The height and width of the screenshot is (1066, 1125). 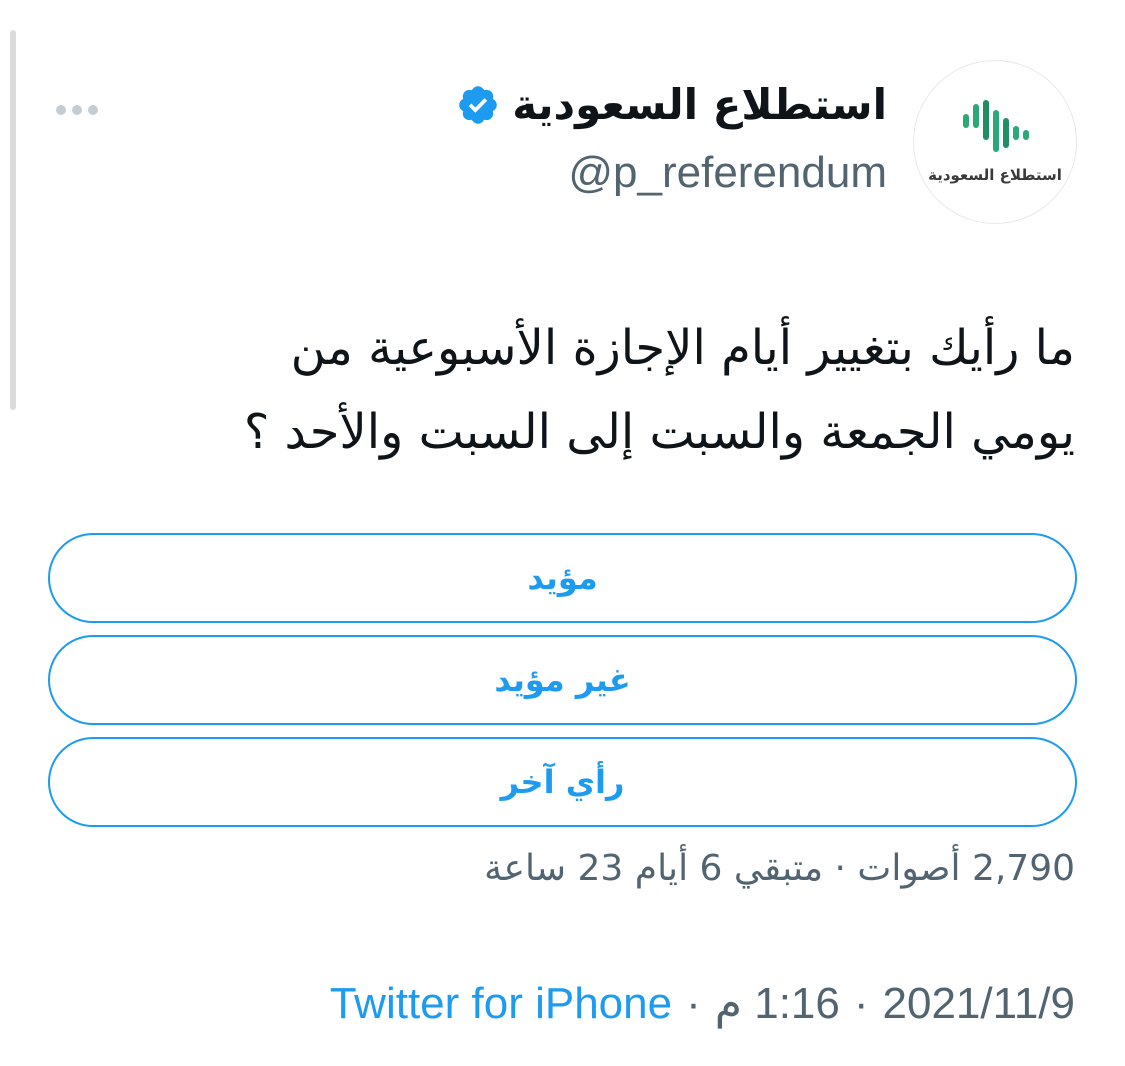 What do you see at coordinates (995, 175) in the screenshot?
I see `avatar-label: استطلاع السعودية` at bounding box center [995, 175].